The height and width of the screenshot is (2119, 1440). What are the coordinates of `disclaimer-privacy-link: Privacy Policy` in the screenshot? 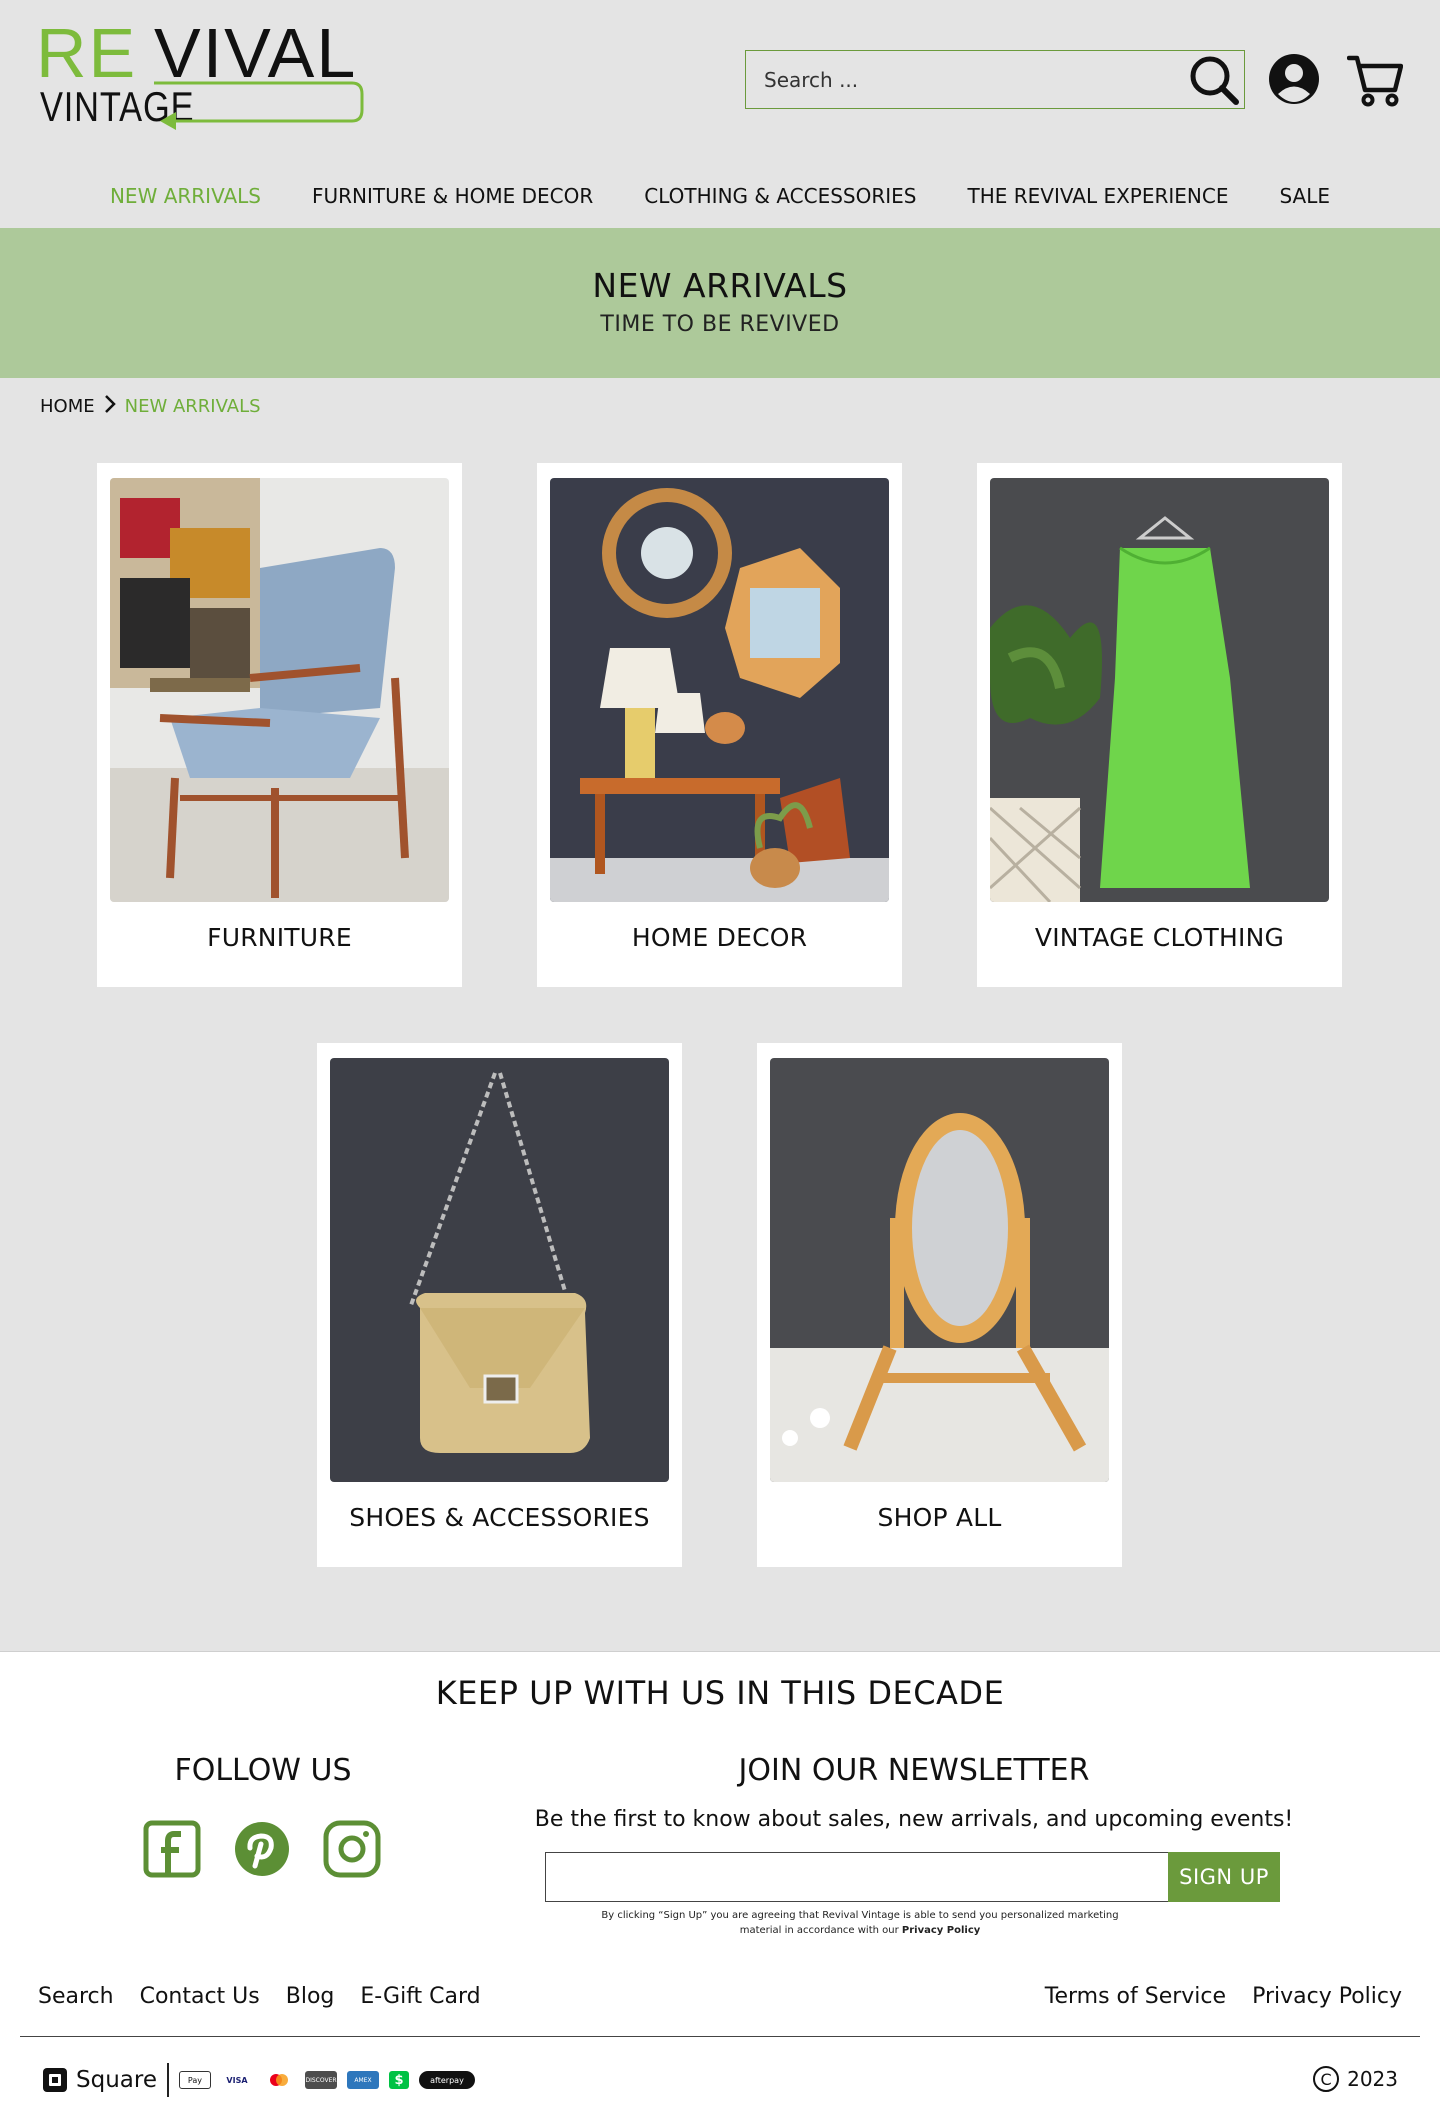 It's located at (941, 1930).